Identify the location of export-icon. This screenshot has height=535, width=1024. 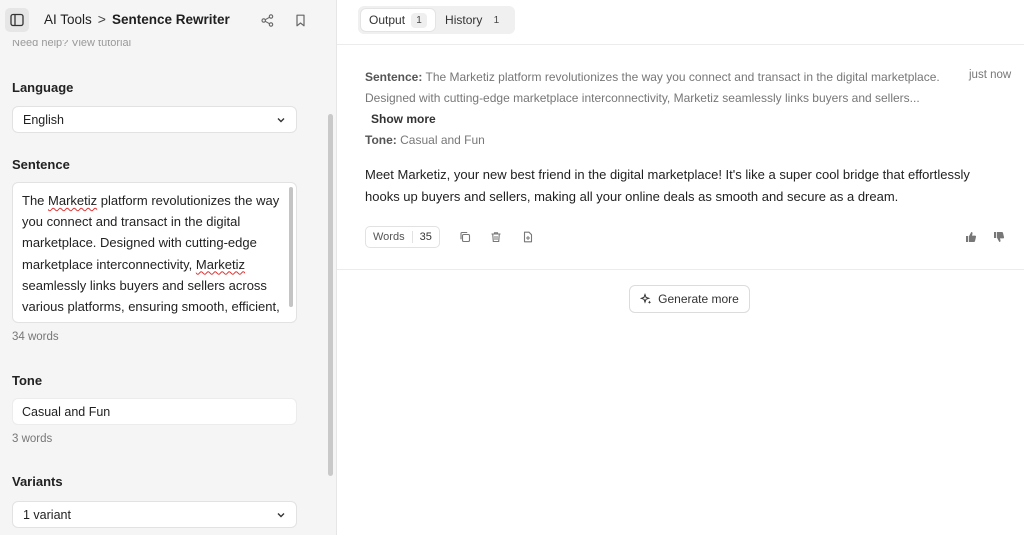
(528, 237).